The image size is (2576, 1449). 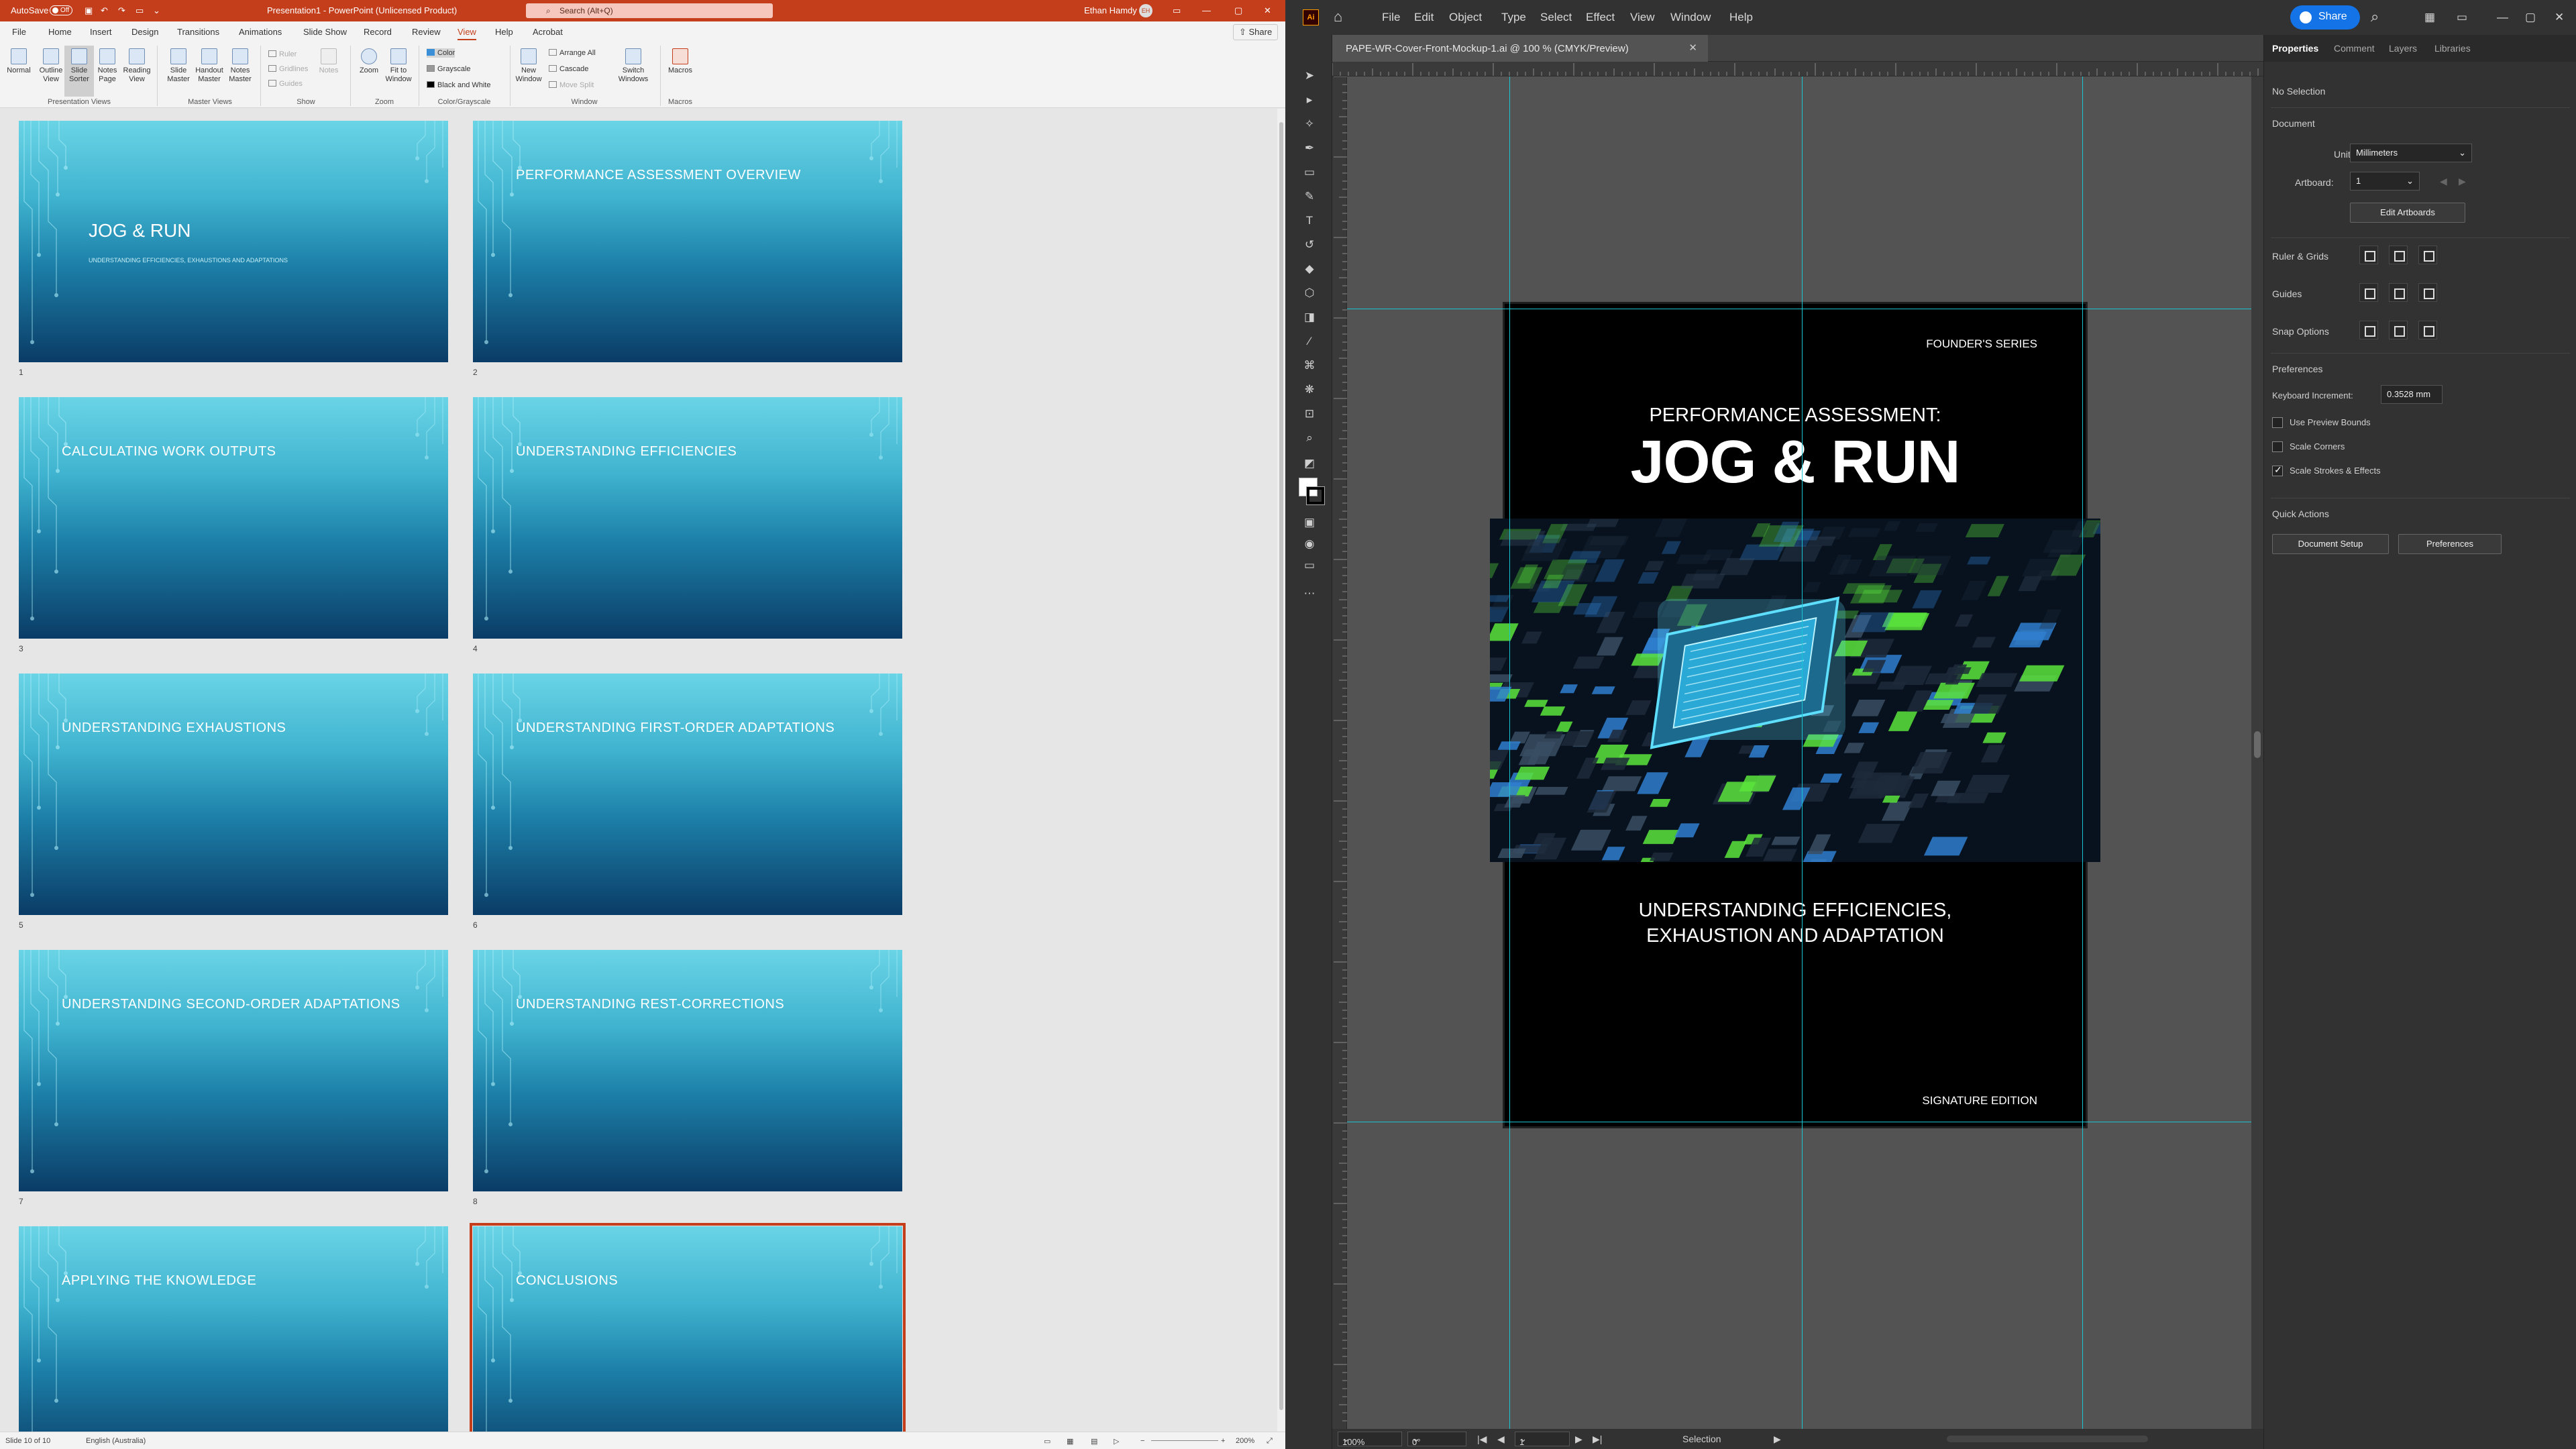 What do you see at coordinates (1309, 365) in the screenshot?
I see `blend-tool-icon: ⌘` at bounding box center [1309, 365].